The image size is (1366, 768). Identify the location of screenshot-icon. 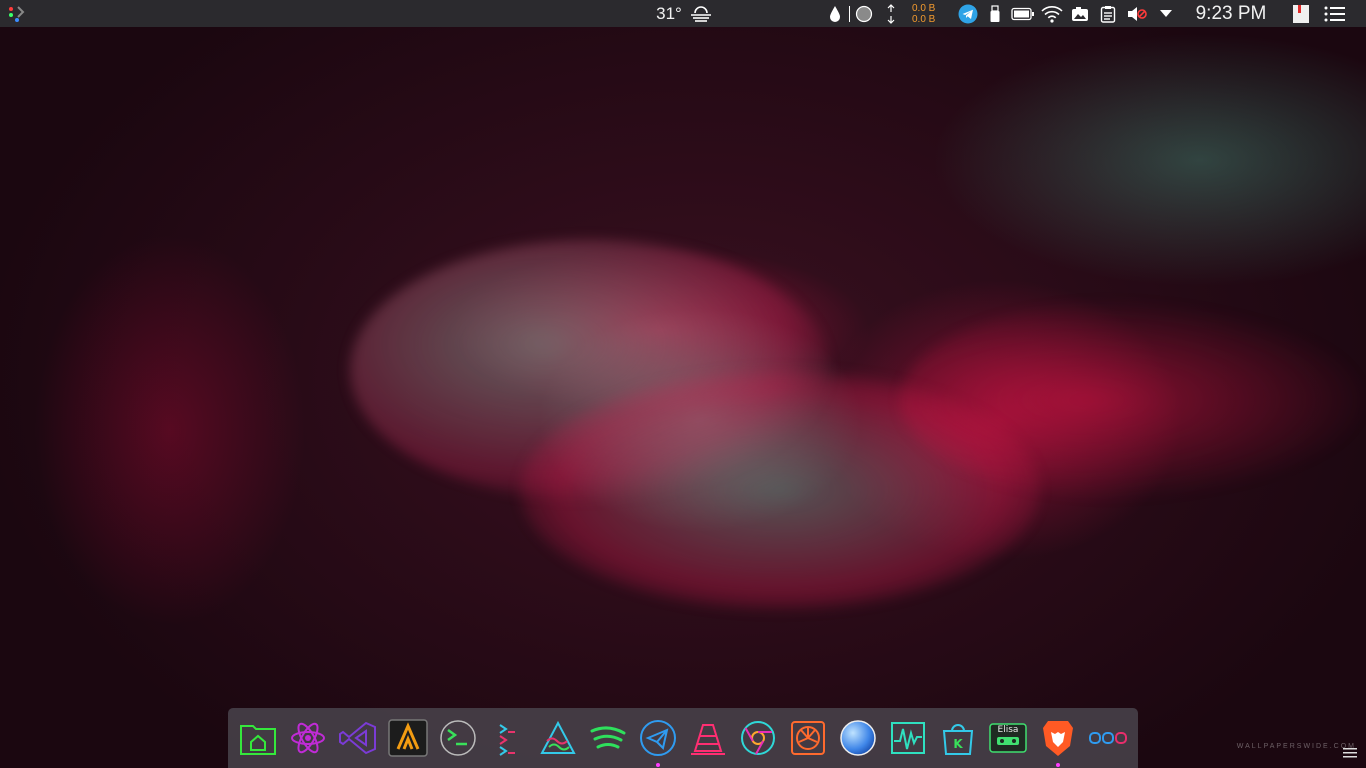
(1080, 13).